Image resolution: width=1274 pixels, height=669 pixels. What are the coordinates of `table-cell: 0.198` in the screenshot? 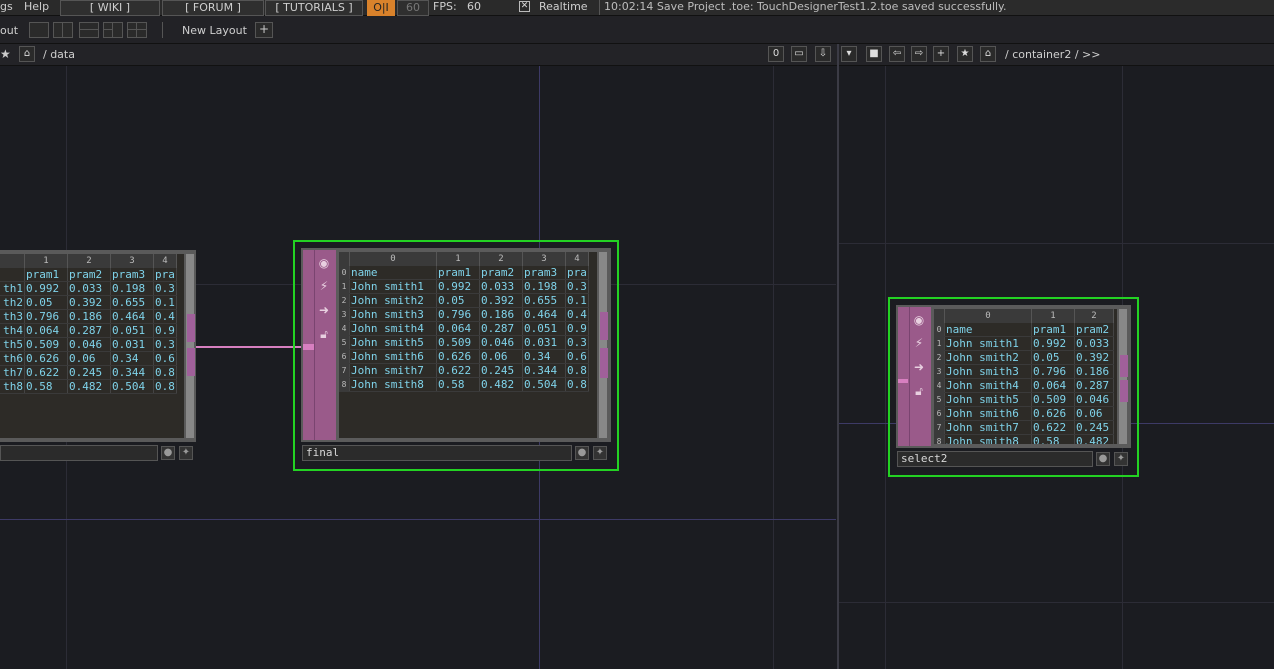 It's located at (544, 286).